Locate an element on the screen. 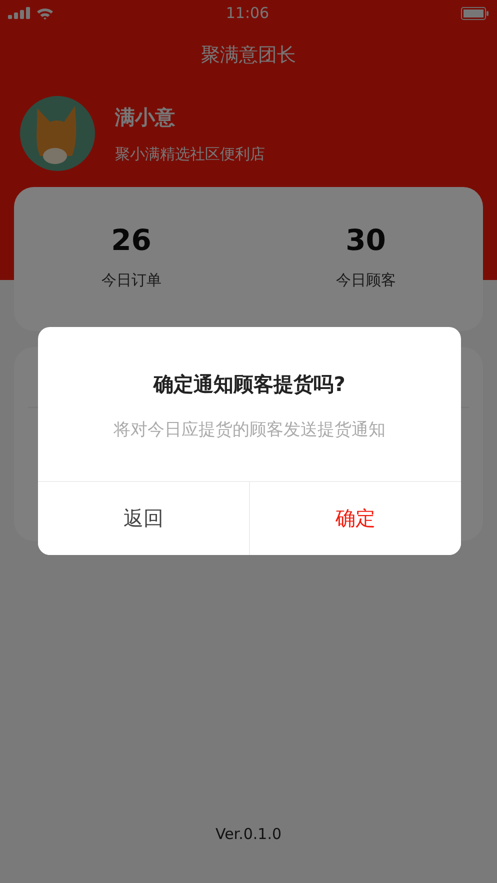  user-name: 满小意 is located at coordinates (145, 117).